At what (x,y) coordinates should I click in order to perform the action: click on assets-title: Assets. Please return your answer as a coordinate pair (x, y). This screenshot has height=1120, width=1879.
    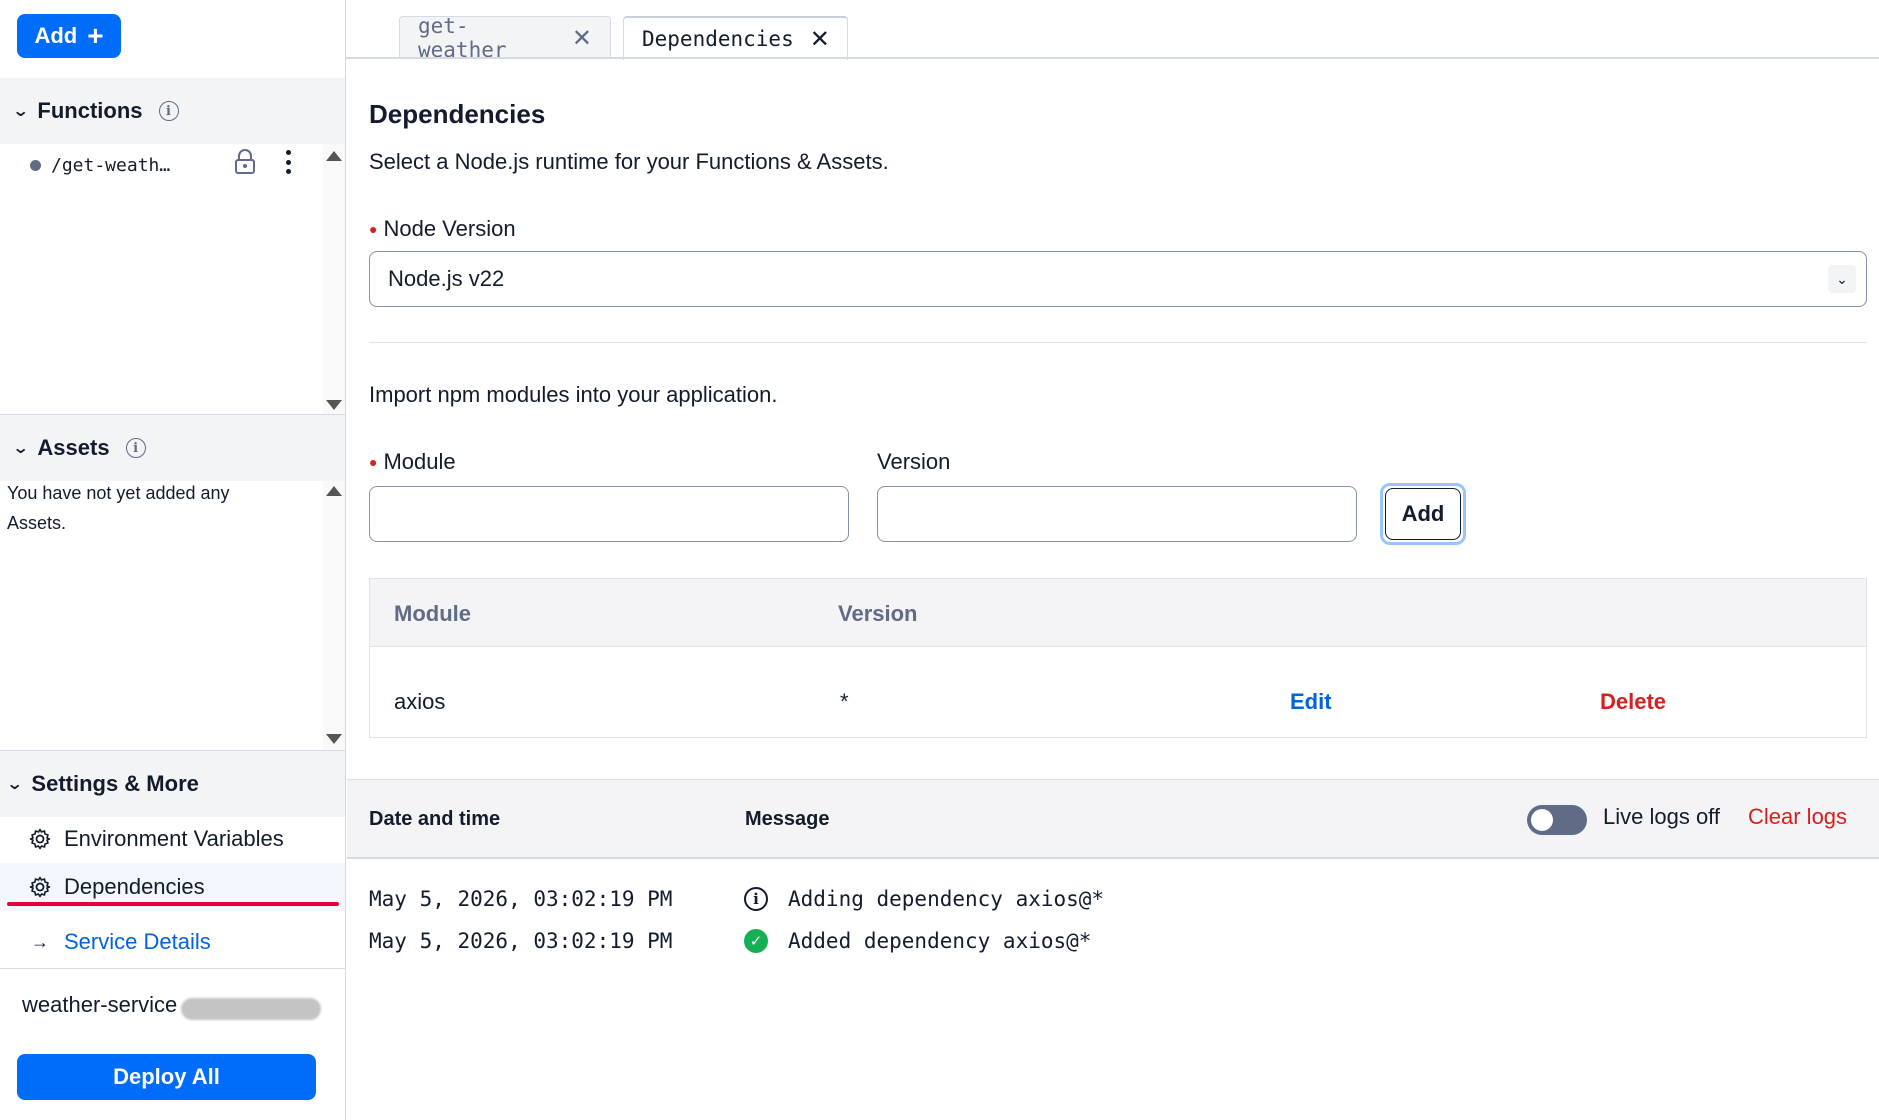
    Looking at the image, I should click on (73, 447).